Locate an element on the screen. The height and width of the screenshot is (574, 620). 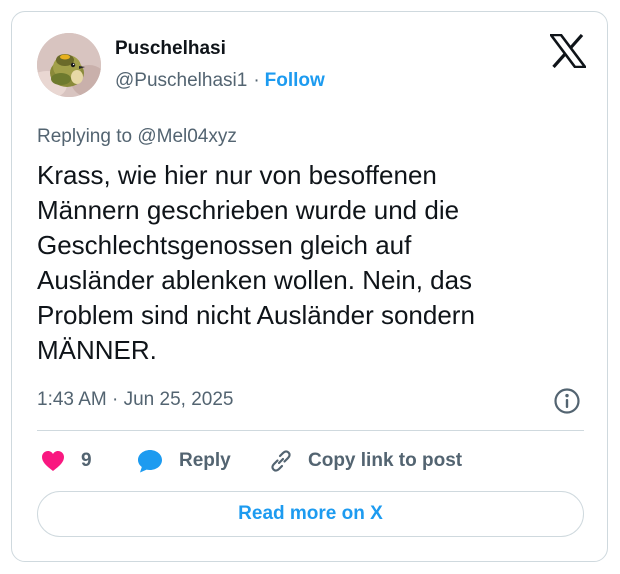
heart-icon is located at coordinates (53, 461).